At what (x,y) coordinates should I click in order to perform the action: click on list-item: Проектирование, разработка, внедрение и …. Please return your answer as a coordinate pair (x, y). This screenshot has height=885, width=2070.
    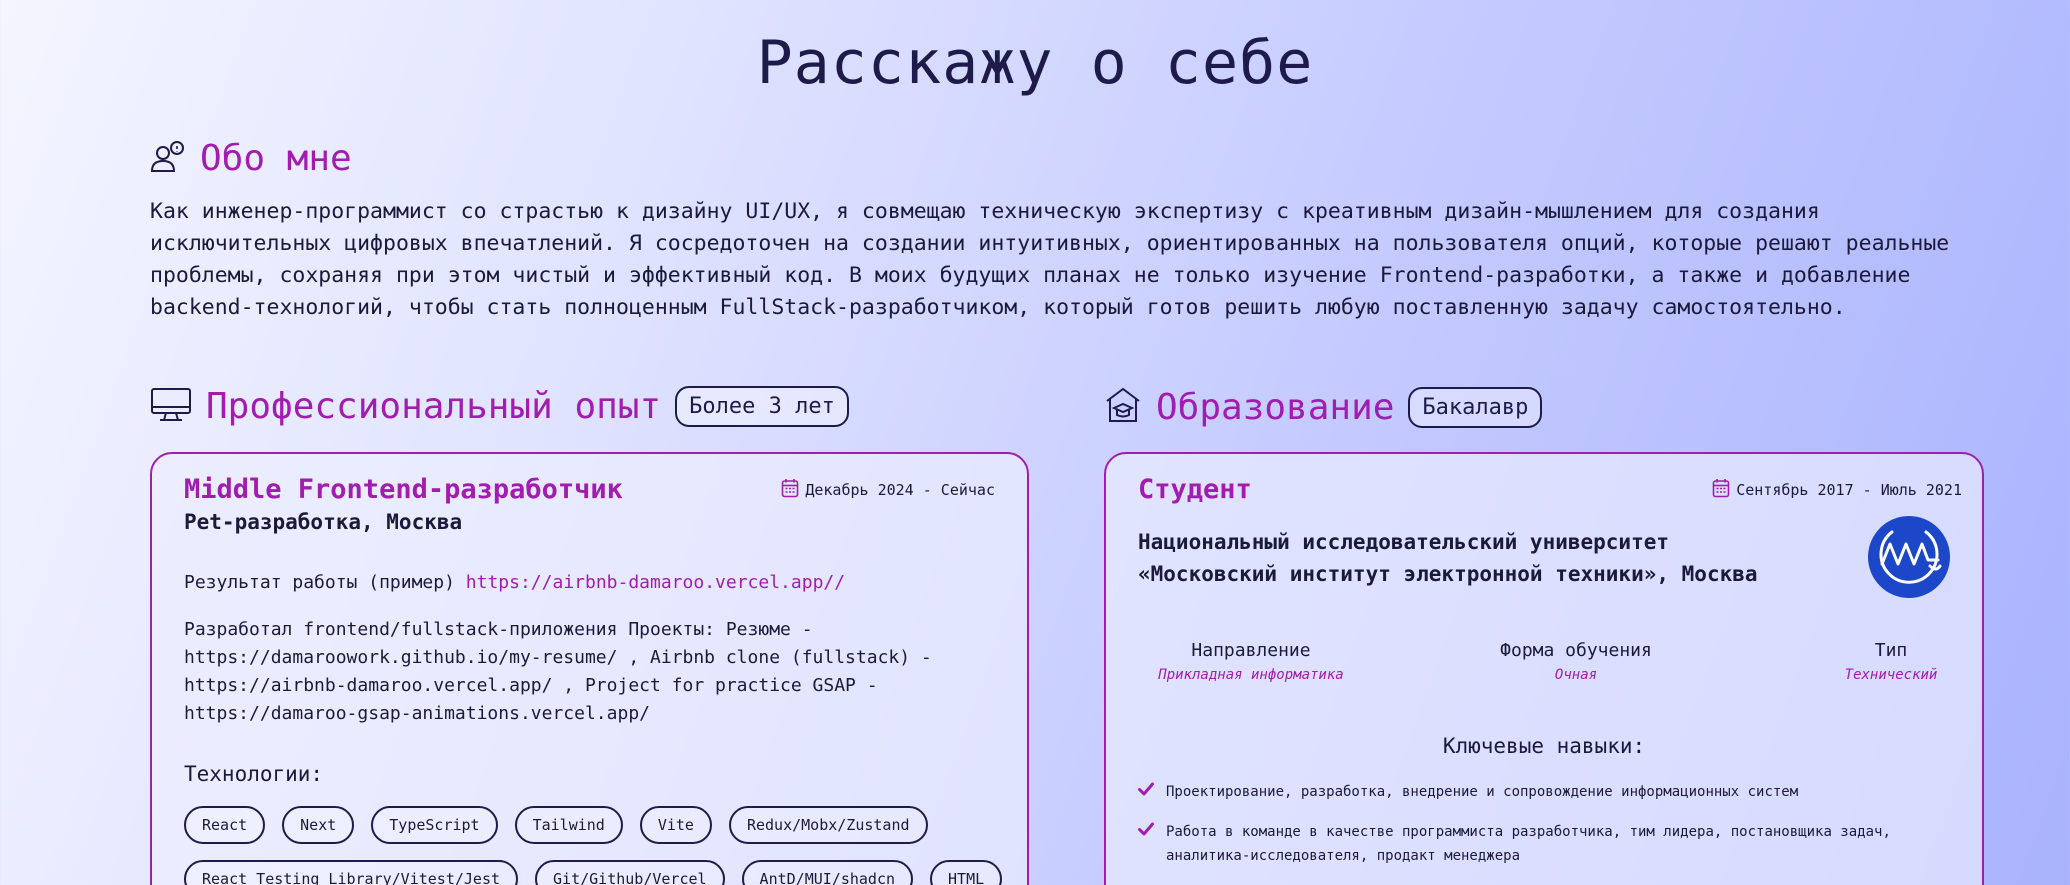
    Looking at the image, I should click on (1548, 792).